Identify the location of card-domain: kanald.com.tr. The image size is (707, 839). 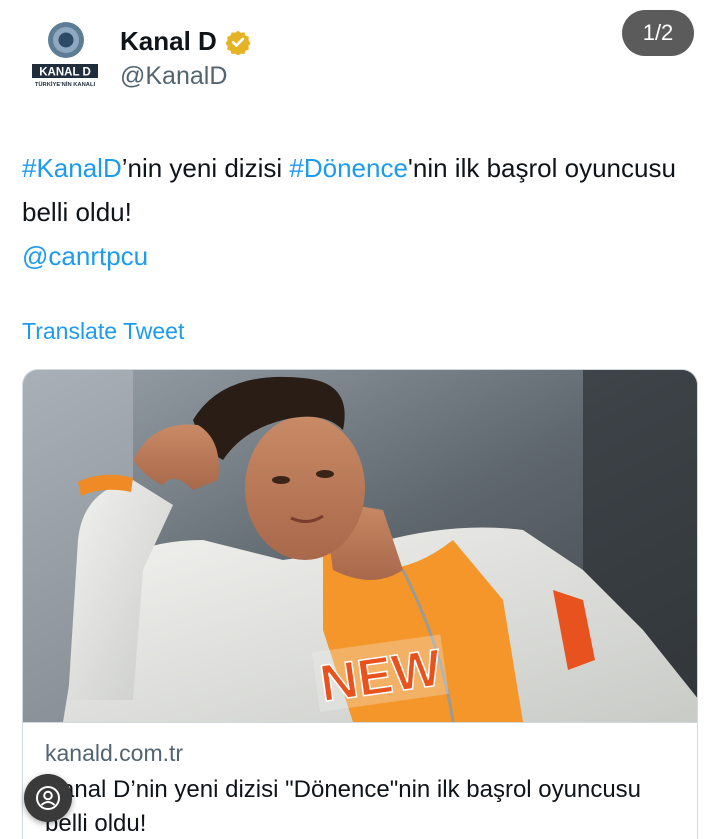
(114, 753).